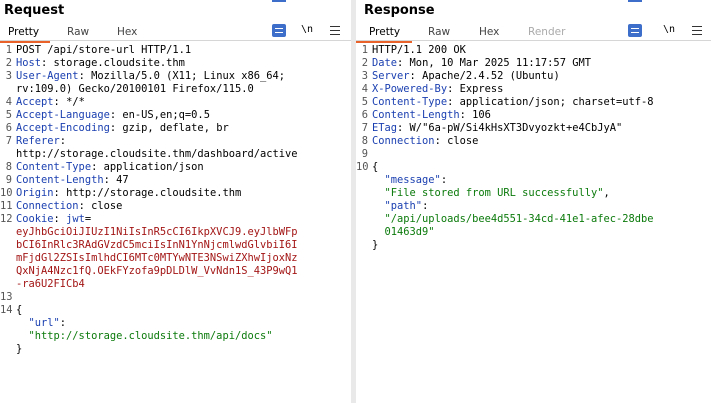  Describe the element at coordinates (460, 76) in the screenshot. I see `header-line: 3 Server: Apache/2.4.52 (Ubuntu)` at that location.